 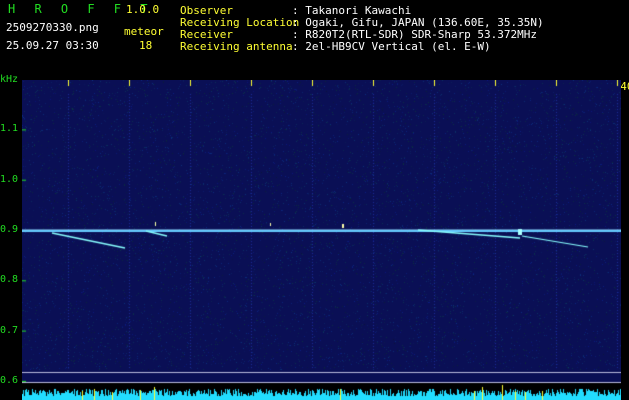 What do you see at coordinates (9, 129) in the screenshot?
I see `y-tick-label: 1.1` at bounding box center [9, 129].